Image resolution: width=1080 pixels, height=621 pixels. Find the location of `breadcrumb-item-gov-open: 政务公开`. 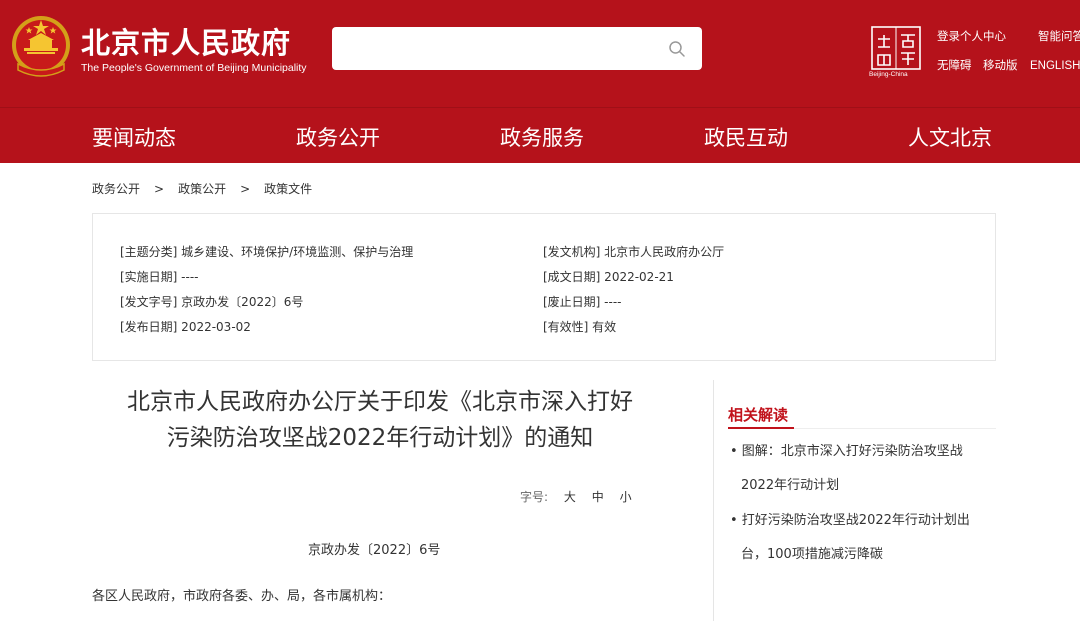

breadcrumb-item-gov-open: 政务公开 is located at coordinates (116, 188).